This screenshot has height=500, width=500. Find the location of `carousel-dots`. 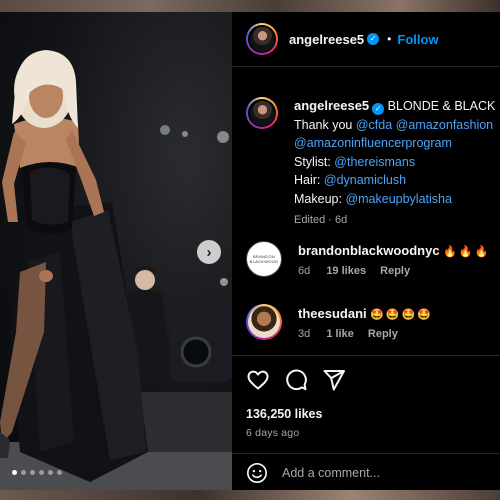

carousel-dots is located at coordinates (37, 472).